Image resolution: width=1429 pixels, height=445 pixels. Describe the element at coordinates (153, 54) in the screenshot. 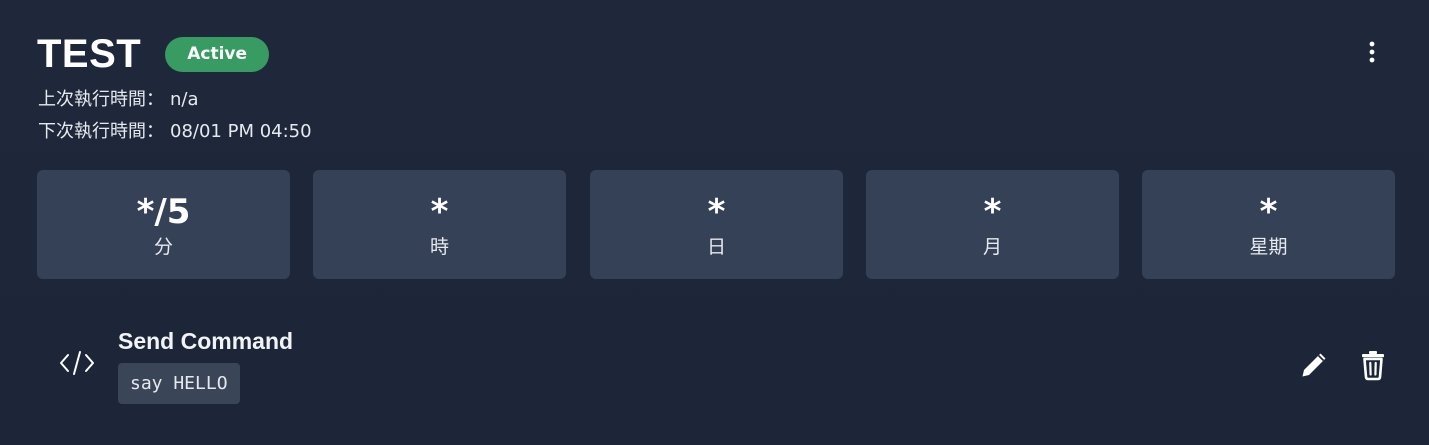

I see `task-header: TEST Active` at that location.